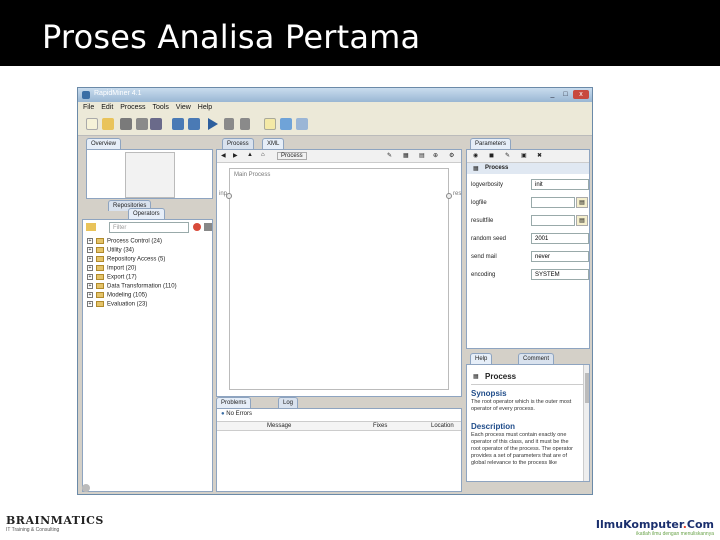 This screenshot has height=540, width=720. What do you see at coordinates (339, 426) in the screenshot?
I see `problems-table-header: Message Fixes Location` at bounding box center [339, 426].